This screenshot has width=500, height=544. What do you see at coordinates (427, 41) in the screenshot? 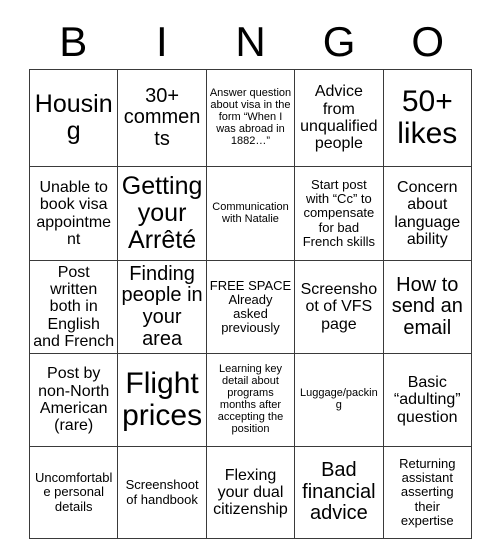
I see `header-letter-o: O` at bounding box center [427, 41].